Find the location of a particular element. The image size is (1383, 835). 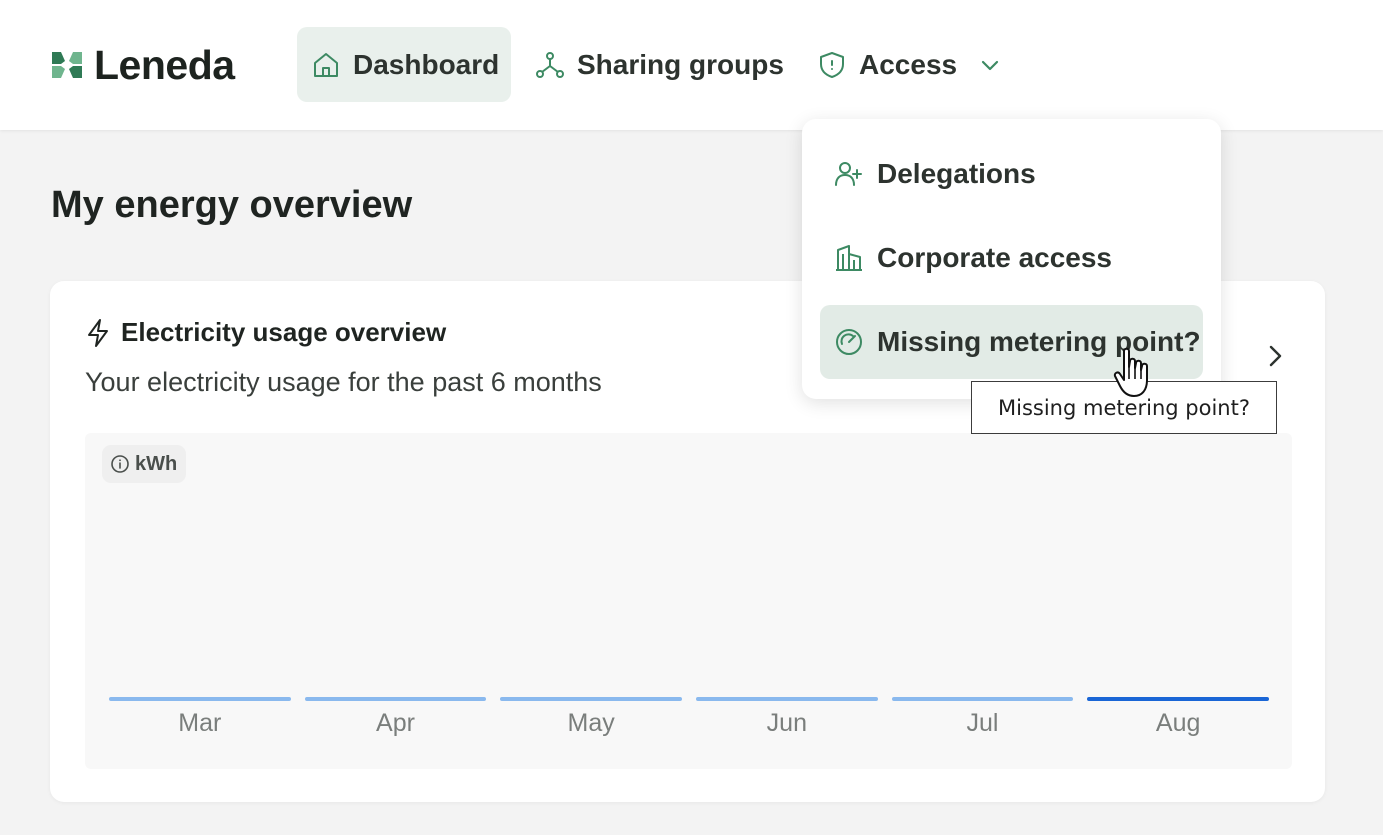

chart-bar-jun is located at coordinates (787, 699).